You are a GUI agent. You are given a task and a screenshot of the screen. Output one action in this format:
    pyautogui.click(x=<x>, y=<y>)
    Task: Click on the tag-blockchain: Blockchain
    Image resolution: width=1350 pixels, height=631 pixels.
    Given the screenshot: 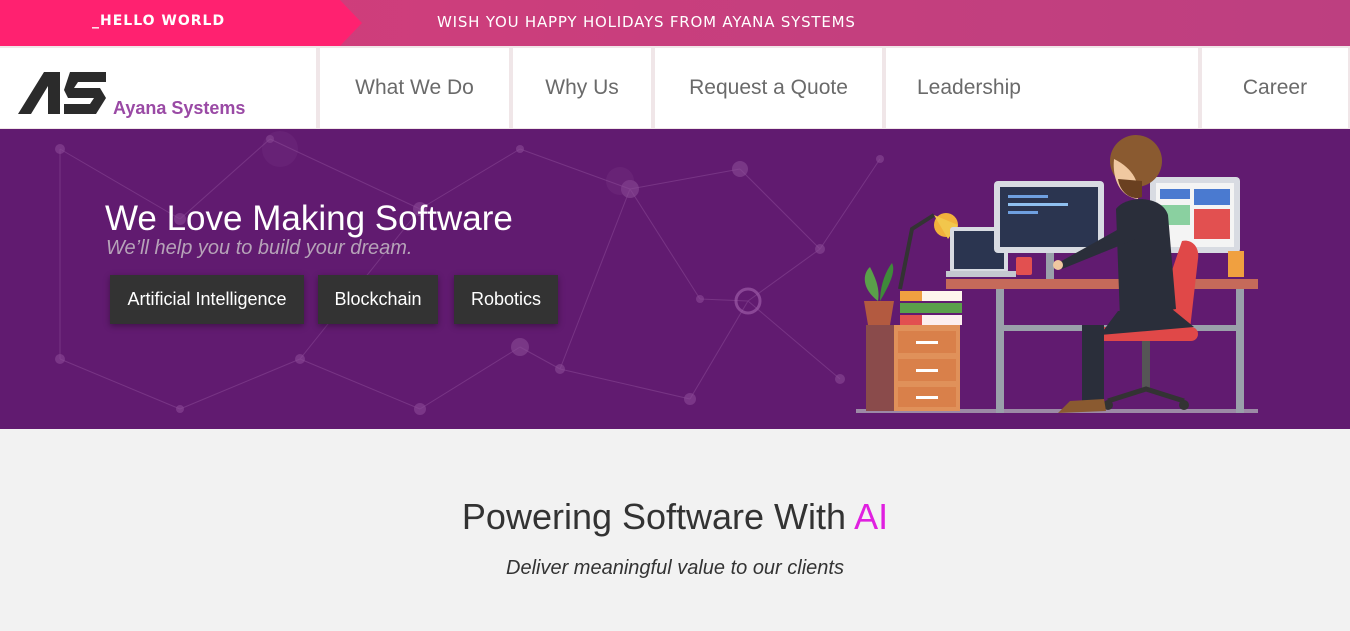 What is the action you would take?
    pyautogui.click(x=378, y=299)
    